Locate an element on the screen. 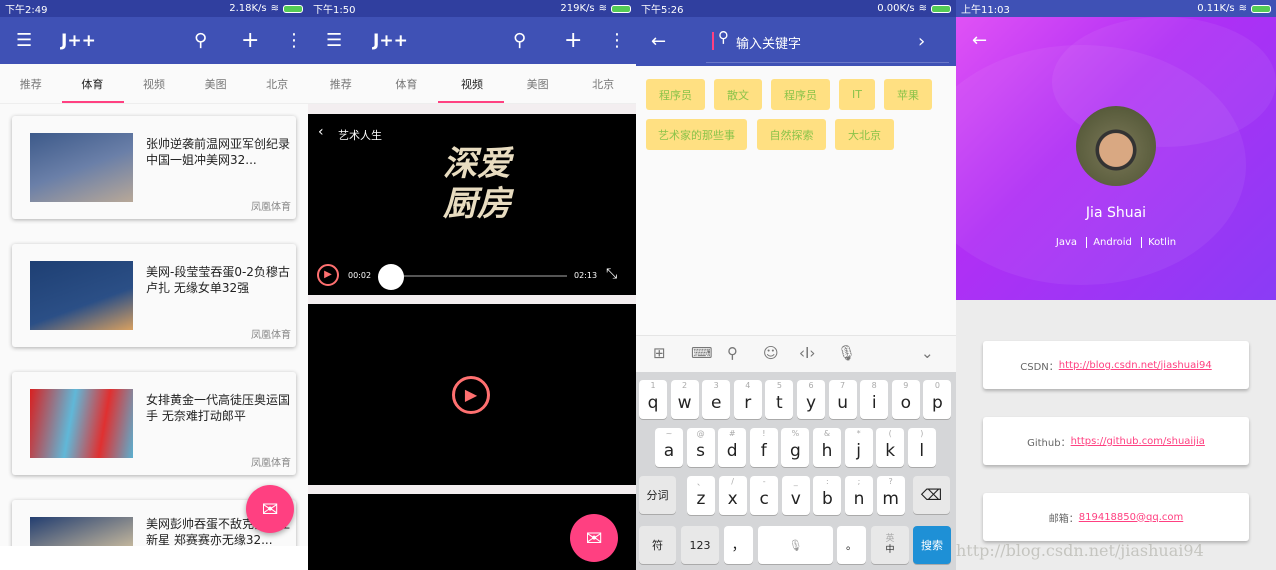 This screenshot has width=1276, height=570. key-segment: 分词 is located at coordinates (657, 495).